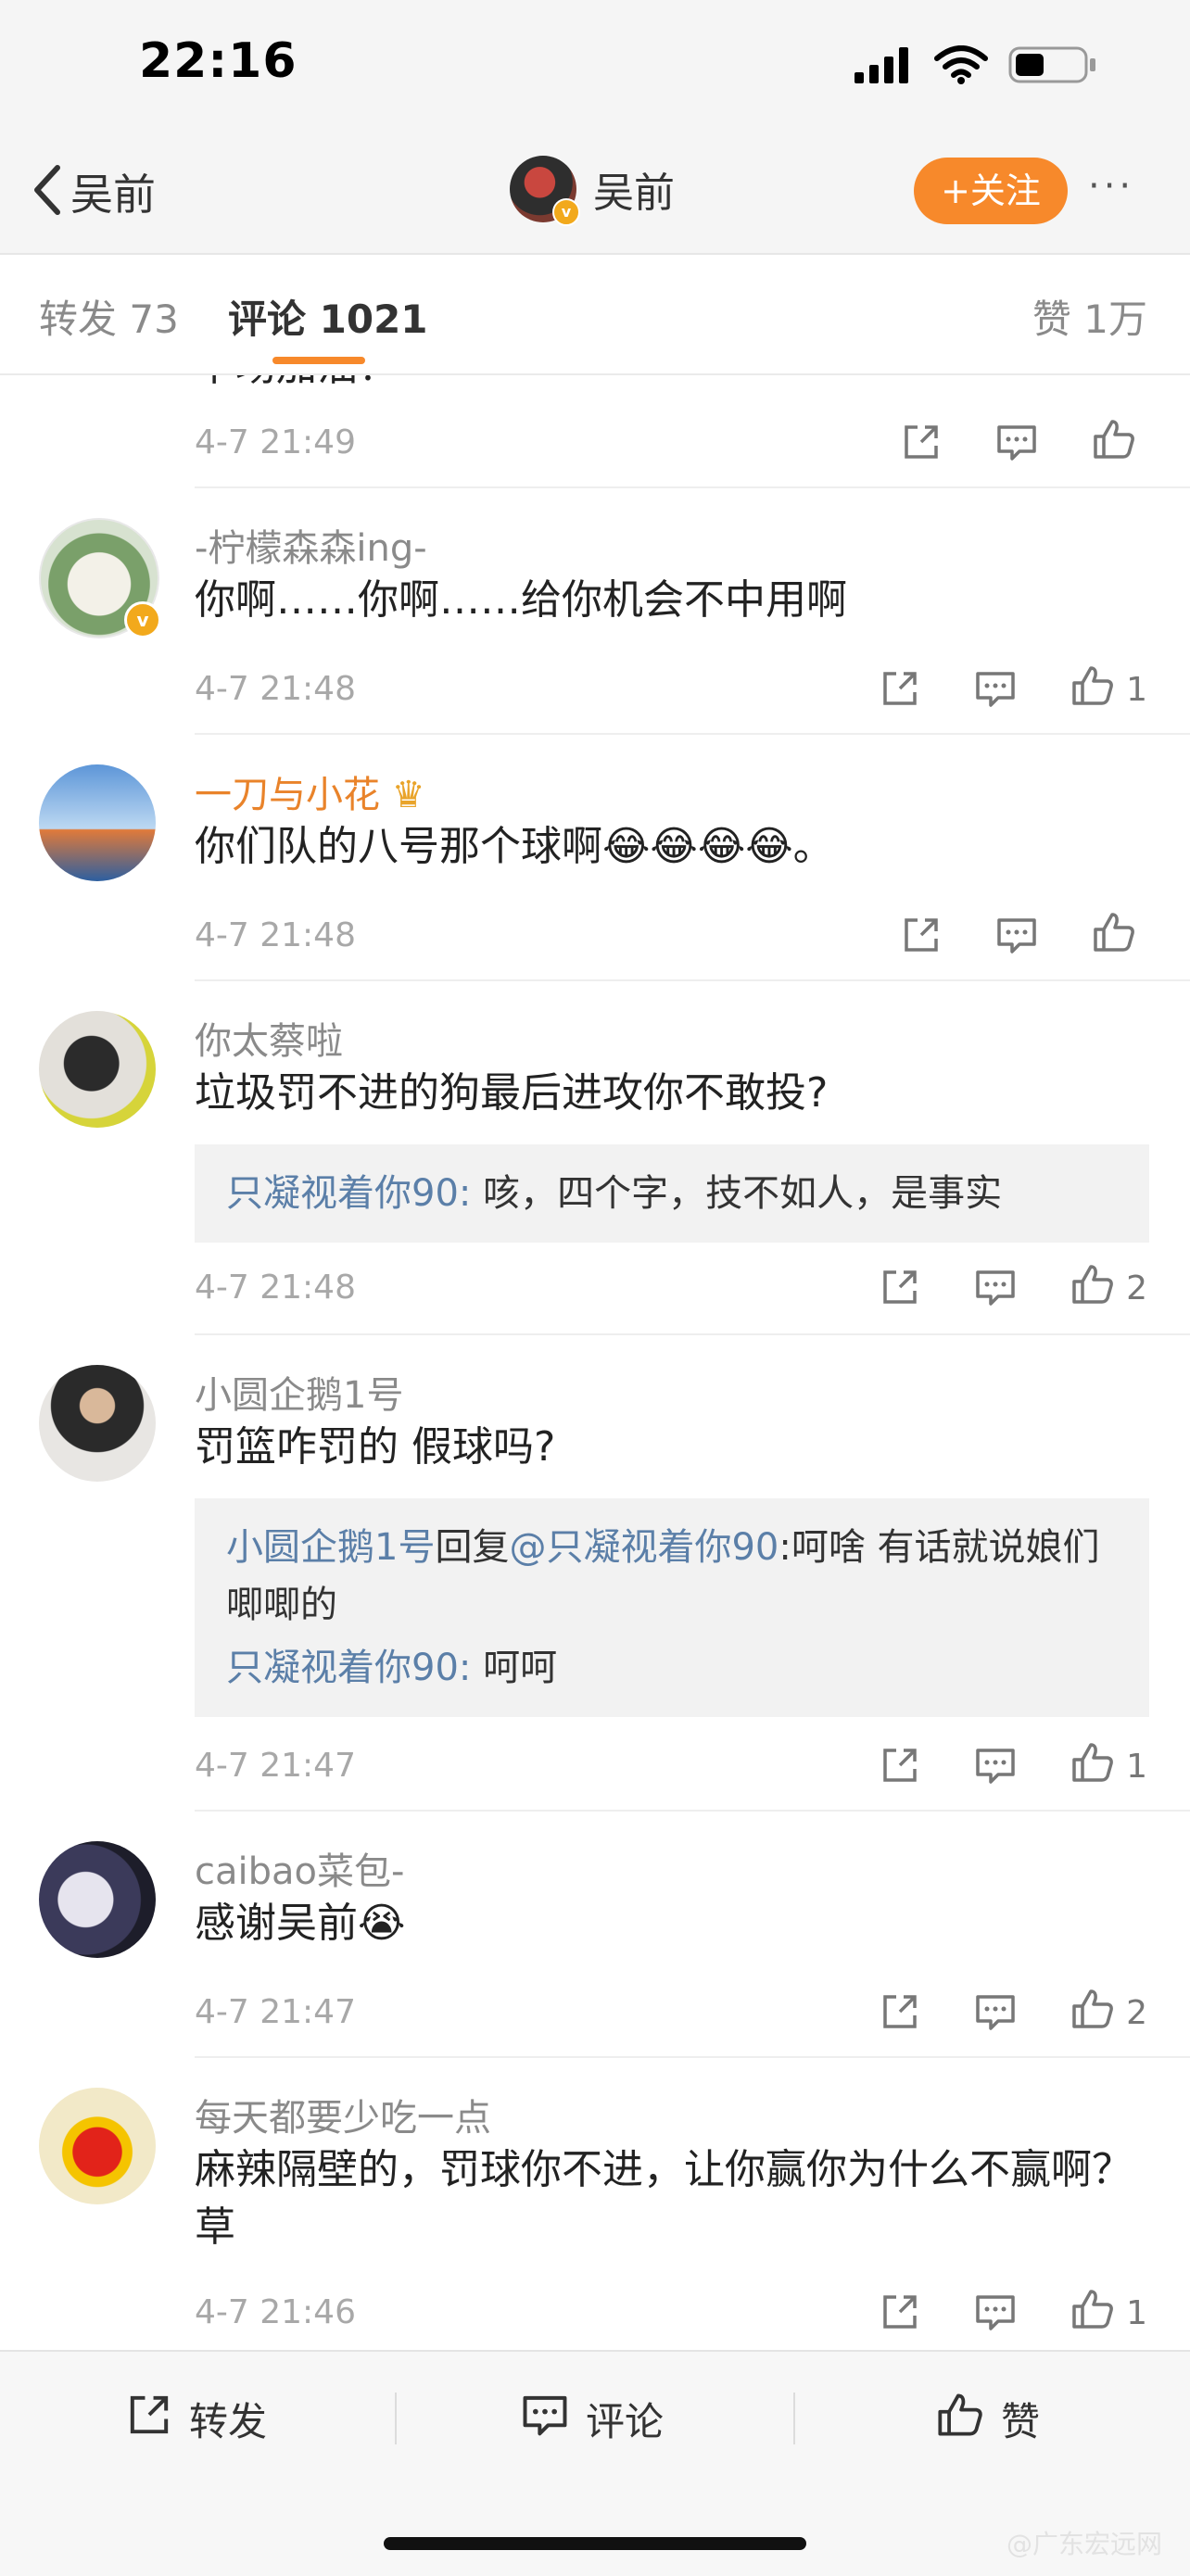  I want to click on repost-button: 转发, so click(196, 2419).